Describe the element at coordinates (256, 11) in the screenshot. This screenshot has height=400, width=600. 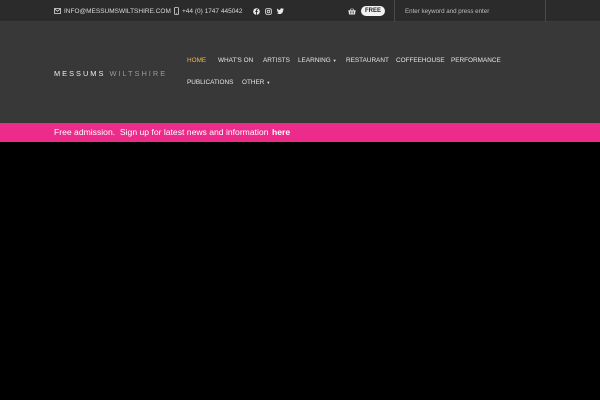
I see `facebook-icon` at that location.